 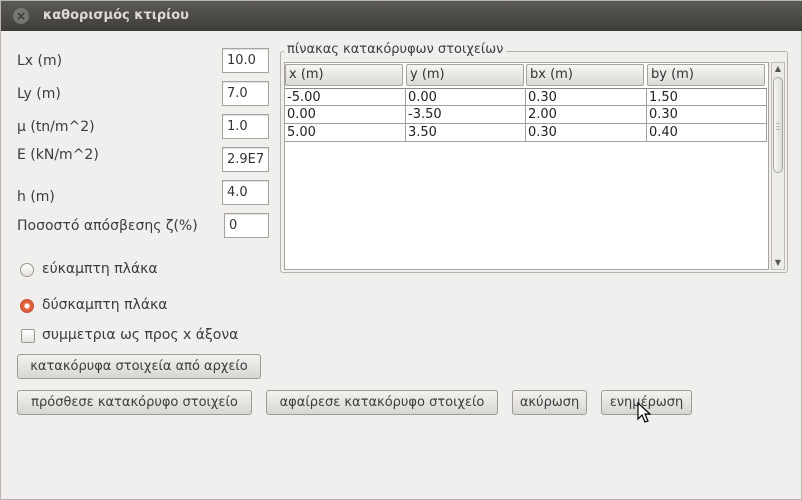 What do you see at coordinates (100, 269) in the screenshot?
I see `flexible-slab-label: εύκαμπτη πλάκα` at bounding box center [100, 269].